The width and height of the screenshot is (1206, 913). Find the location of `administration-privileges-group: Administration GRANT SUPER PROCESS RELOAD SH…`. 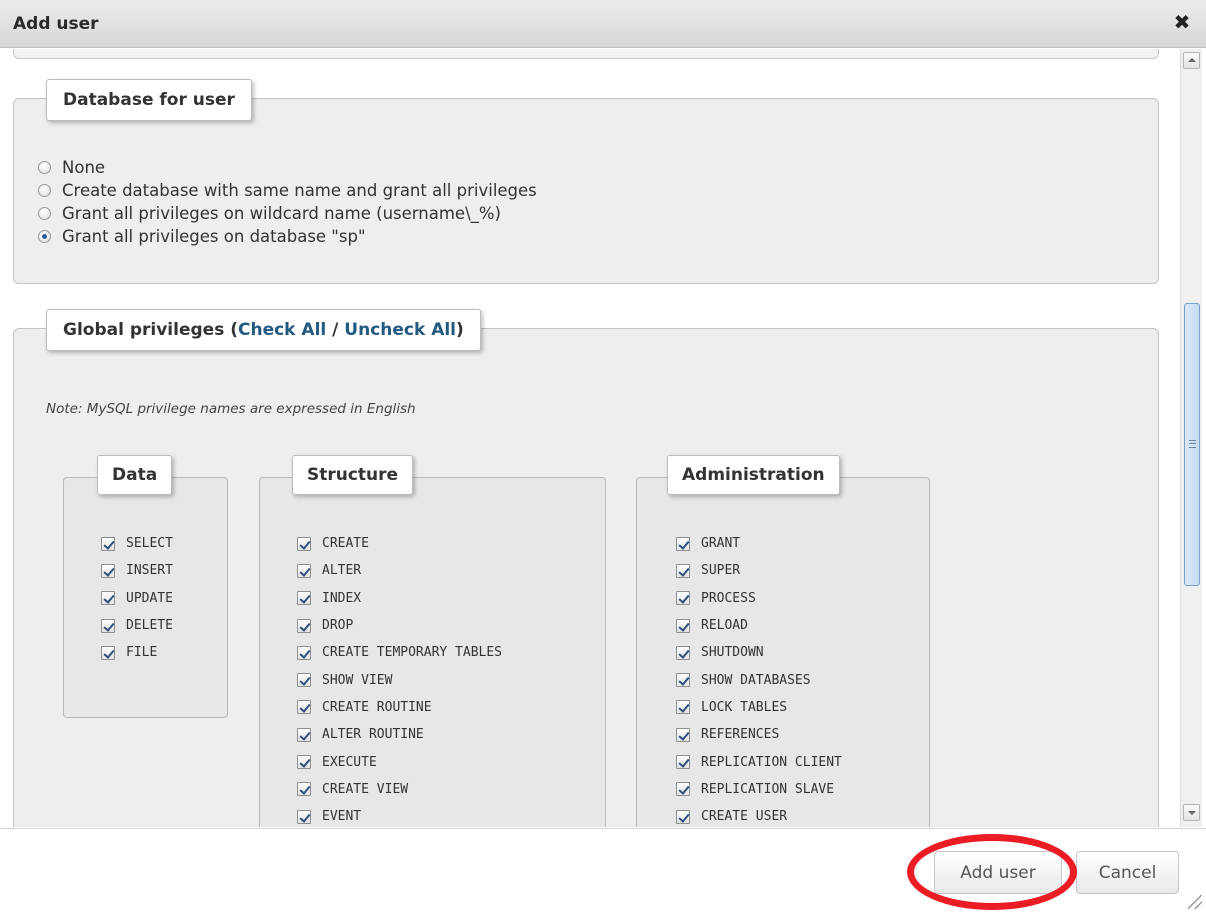

administration-privileges-group: Administration GRANT SUPER PROCESS RELOAD SH… is located at coordinates (783, 641).